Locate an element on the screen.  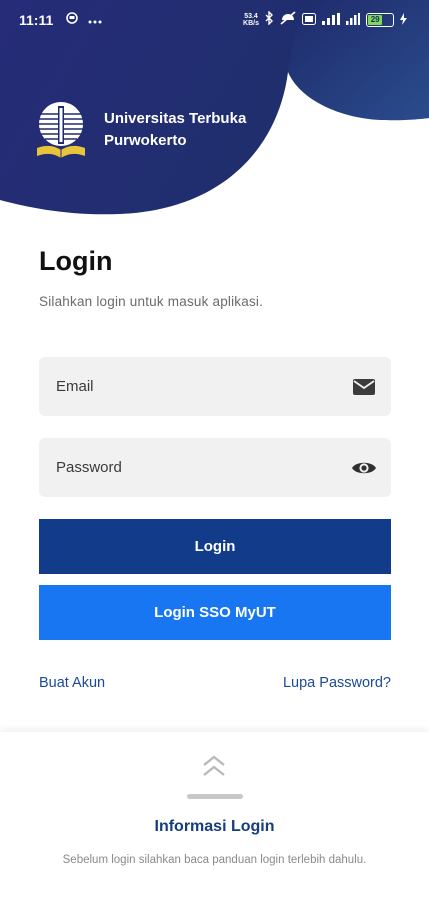
status-left-icons is located at coordinates (84, 19).